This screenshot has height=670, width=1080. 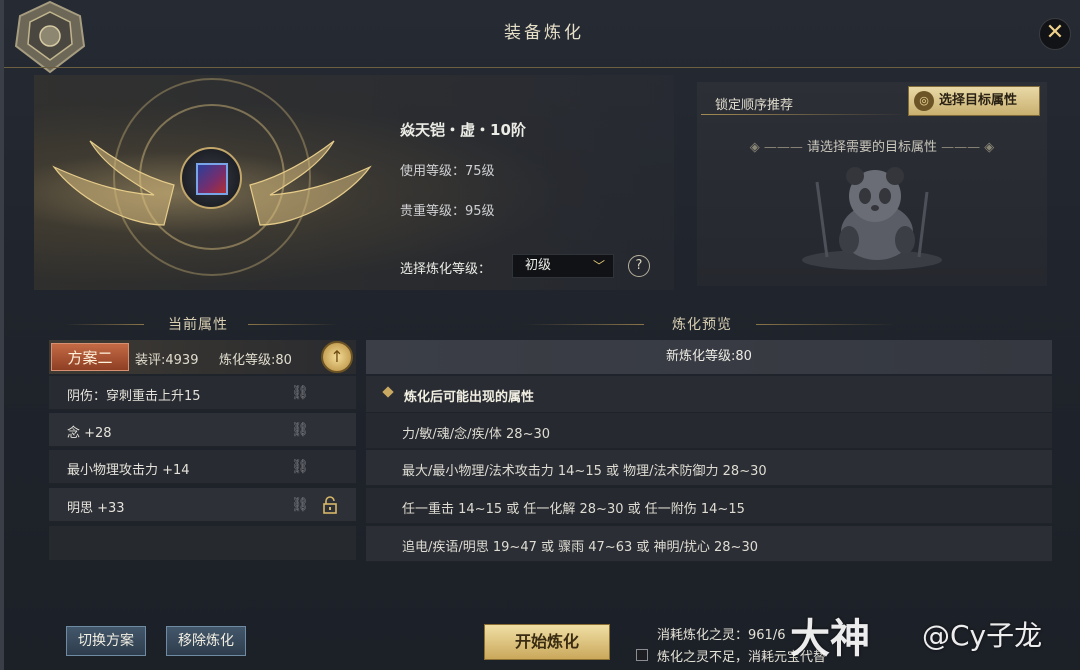 What do you see at coordinates (538, 265) in the screenshot?
I see `refine-level-value: 初级` at bounding box center [538, 265].